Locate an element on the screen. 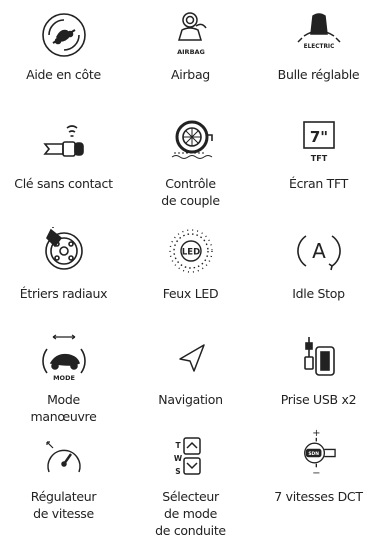 This screenshot has width=382, height=559. led-lights-icon: LED is located at coordinates (191, 251).